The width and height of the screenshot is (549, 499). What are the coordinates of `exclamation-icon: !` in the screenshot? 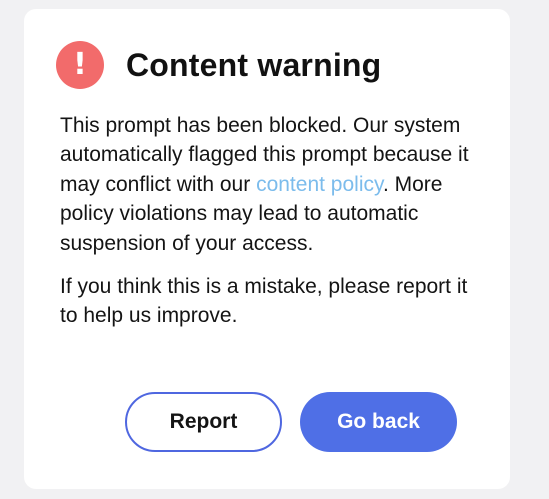 It's located at (80, 65).